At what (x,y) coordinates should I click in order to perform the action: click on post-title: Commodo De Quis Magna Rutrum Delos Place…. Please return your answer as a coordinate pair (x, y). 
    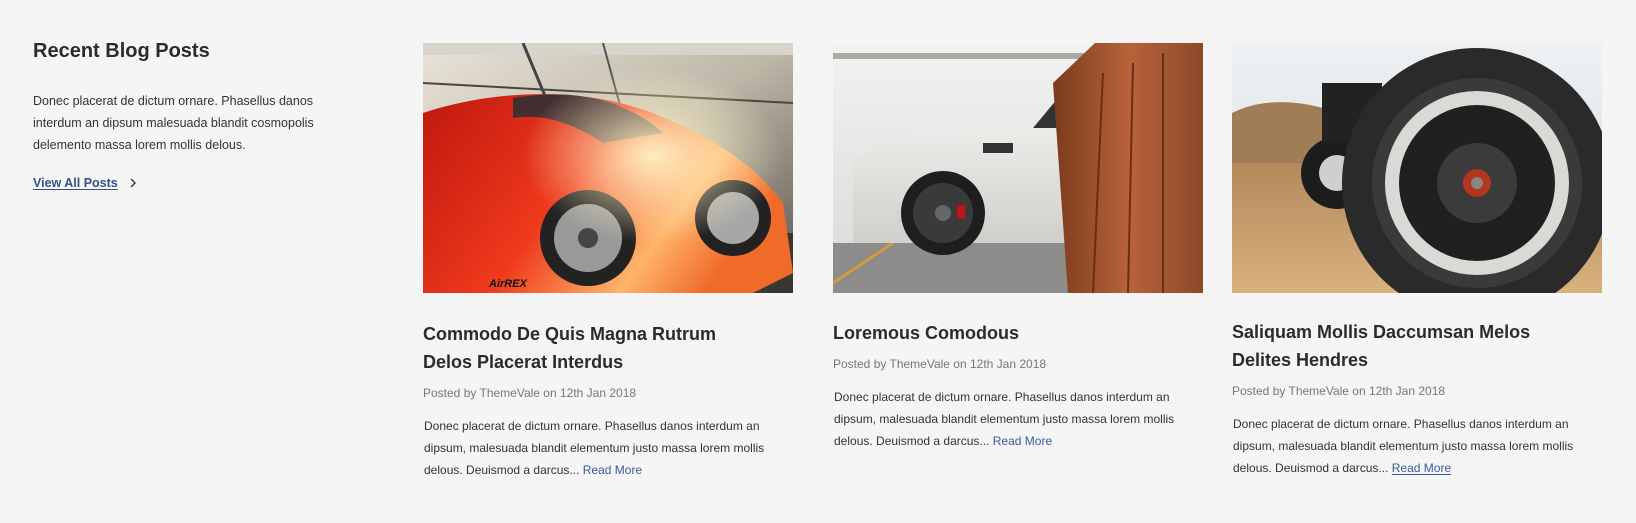
    Looking at the image, I should click on (608, 348).